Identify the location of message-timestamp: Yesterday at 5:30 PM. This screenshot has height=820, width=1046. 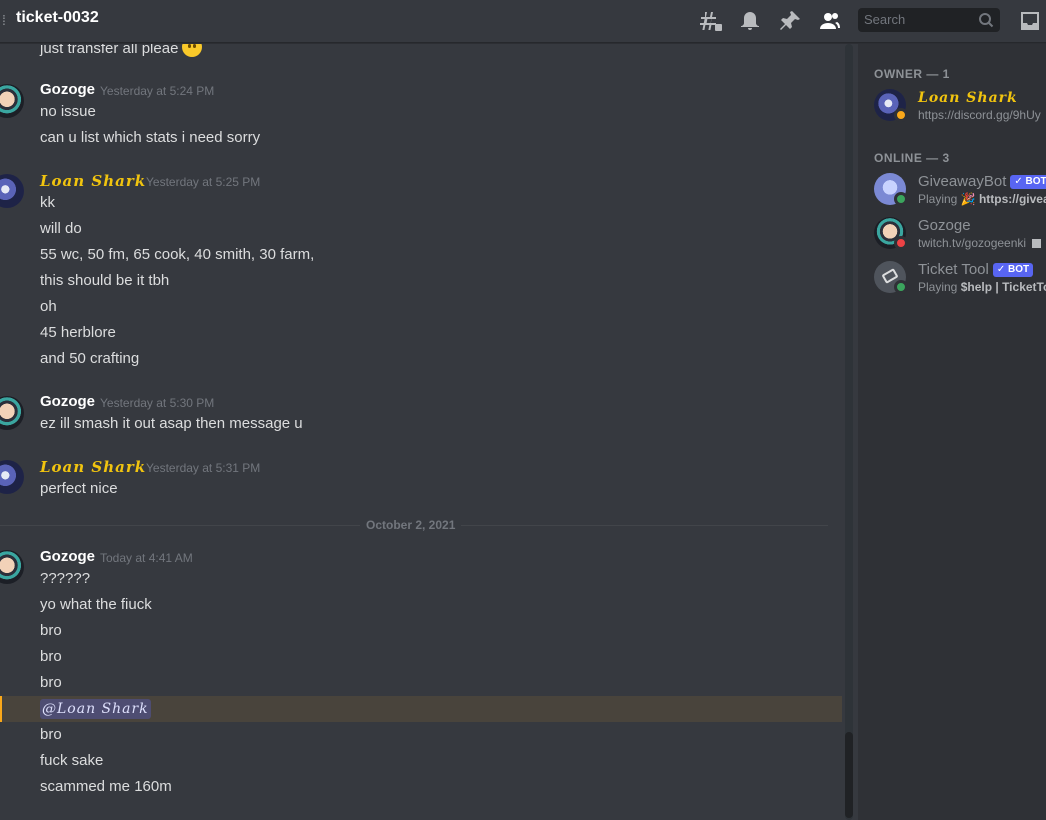
(157, 403).